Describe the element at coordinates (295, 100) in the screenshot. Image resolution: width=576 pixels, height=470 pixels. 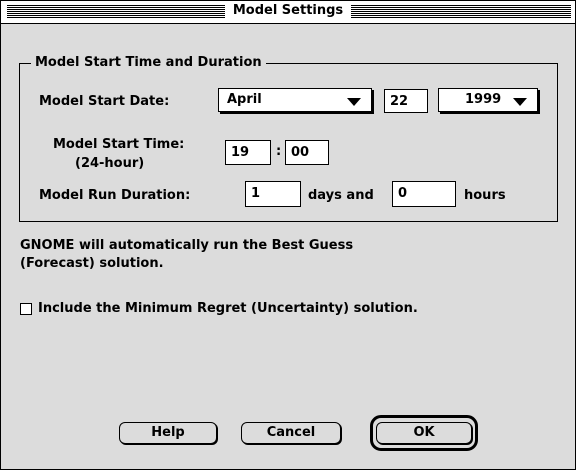
I see `month-popup: April` at that location.